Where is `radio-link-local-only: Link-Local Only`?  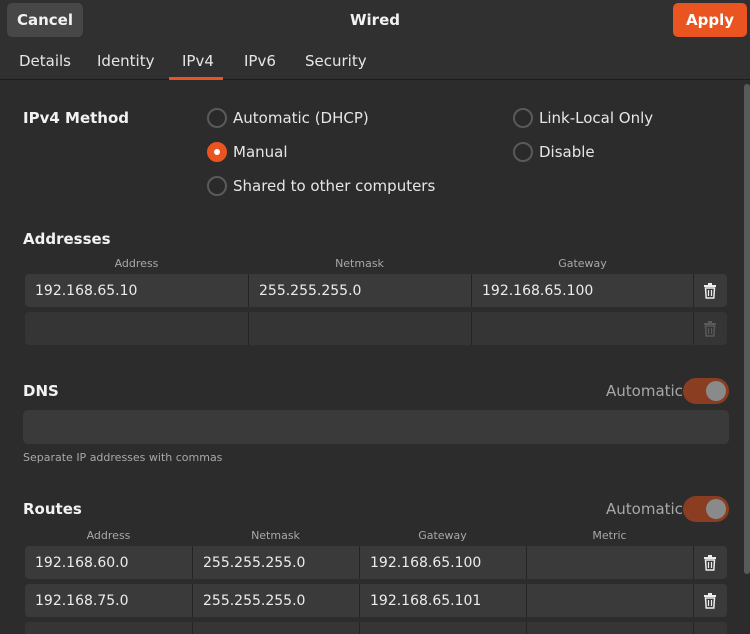 radio-link-local-only: Link-Local Only is located at coordinates (583, 118).